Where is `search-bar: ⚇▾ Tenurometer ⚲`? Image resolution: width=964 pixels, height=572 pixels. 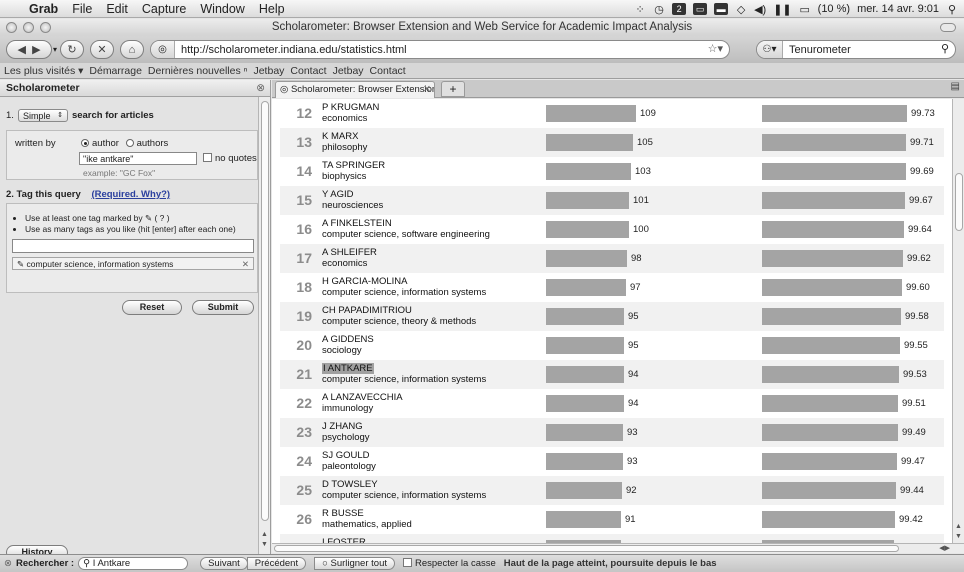
search-bar: ⚇▾ Tenurometer ⚲ is located at coordinates (856, 49).